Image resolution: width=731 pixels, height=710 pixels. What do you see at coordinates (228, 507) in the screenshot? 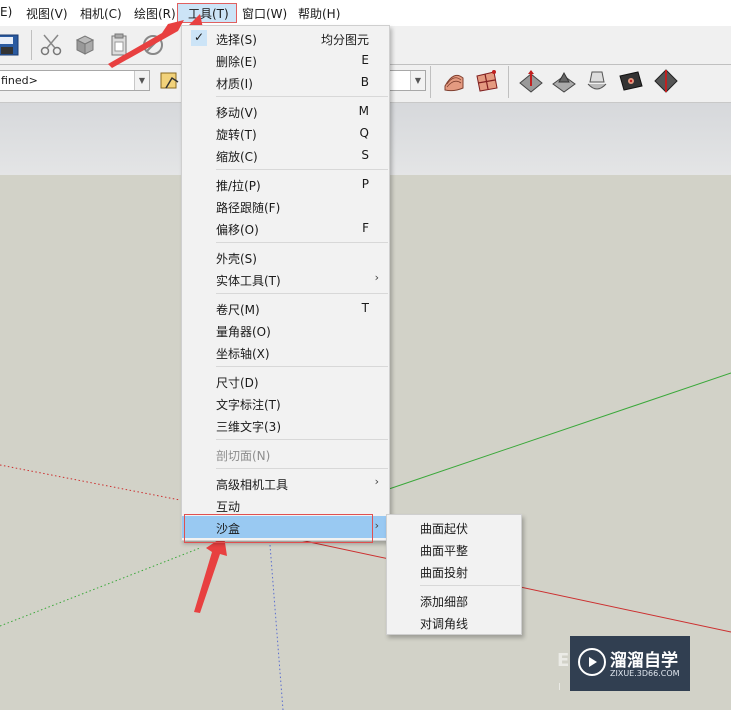
I see `menu-item-label: 互动` at bounding box center [228, 507].